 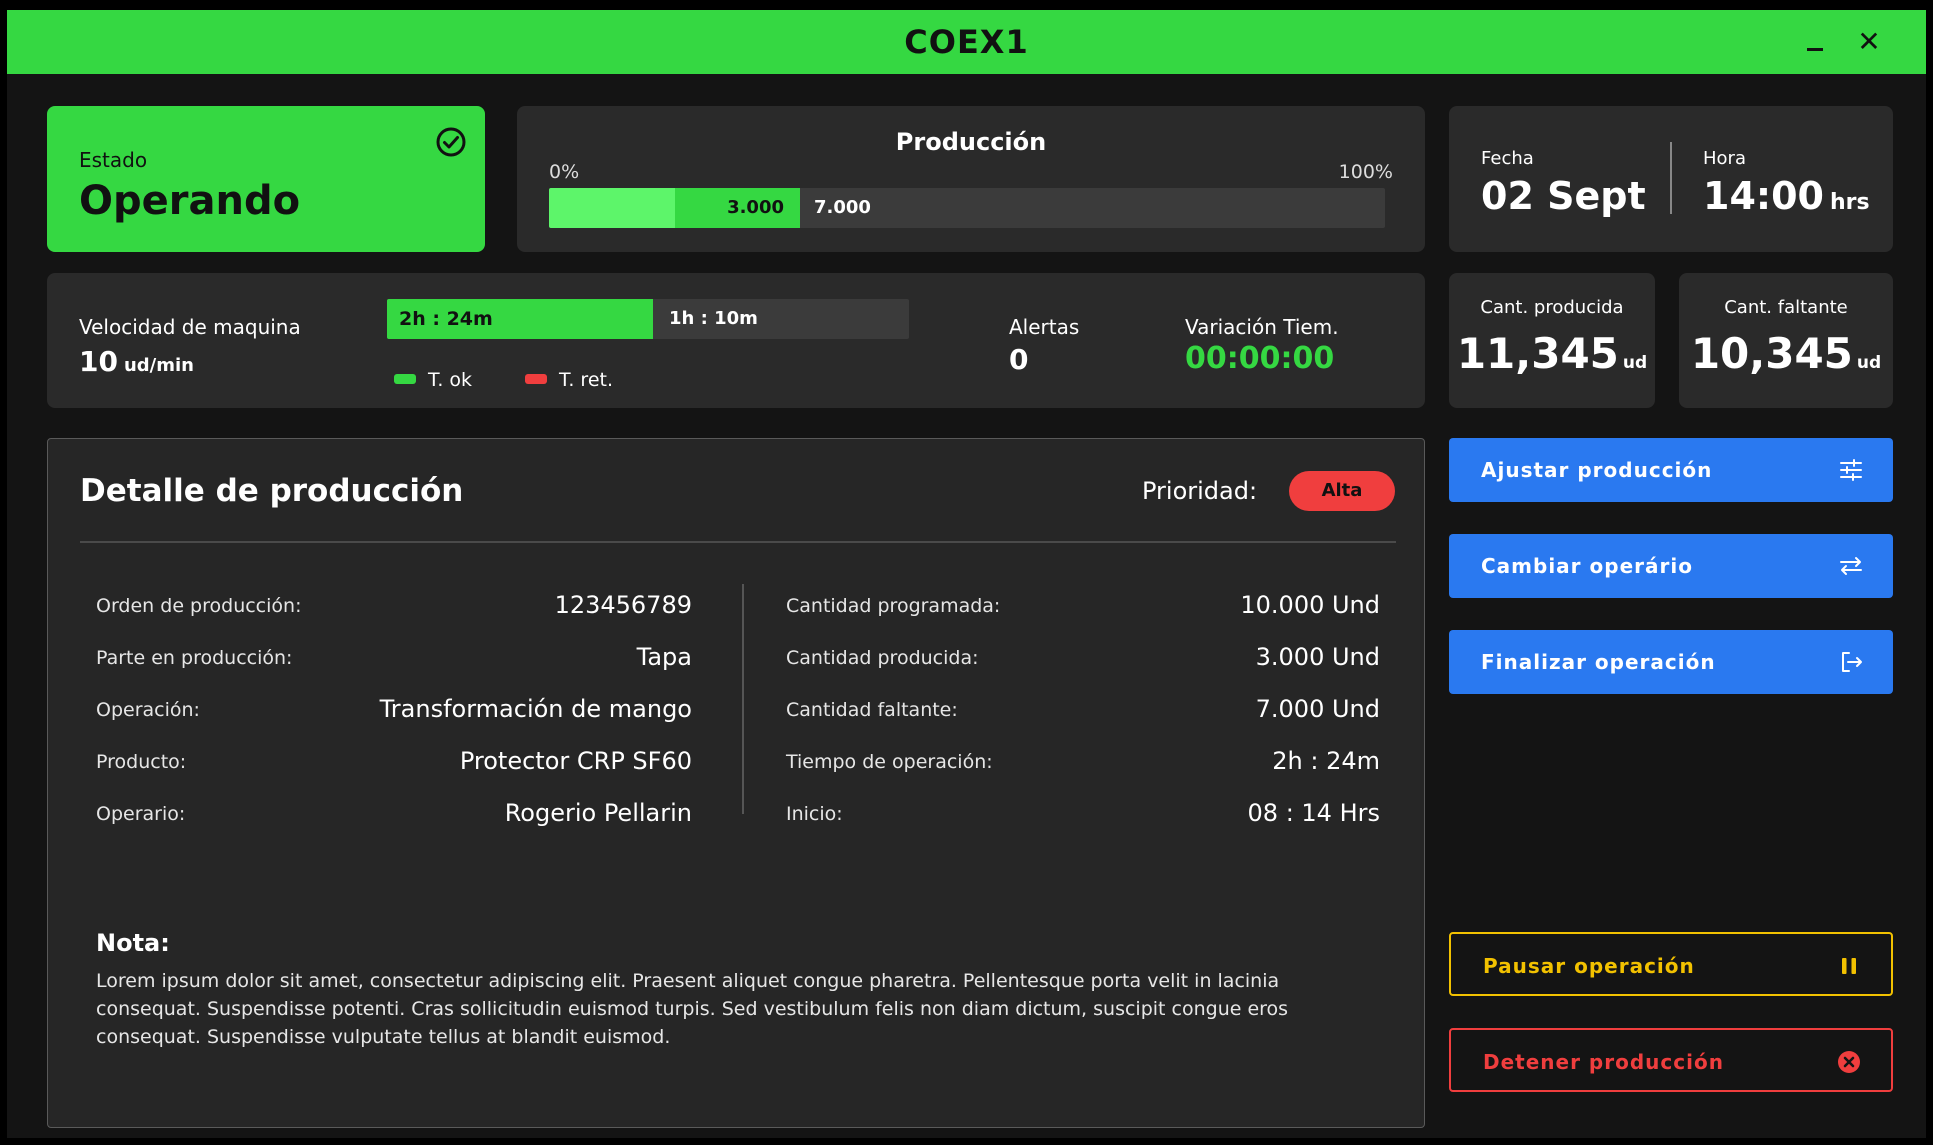 What do you see at coordinates (1317, 709) in the screenshot?
I see `detail-value: 7.000 Und` at bounding box center [1317, 709].